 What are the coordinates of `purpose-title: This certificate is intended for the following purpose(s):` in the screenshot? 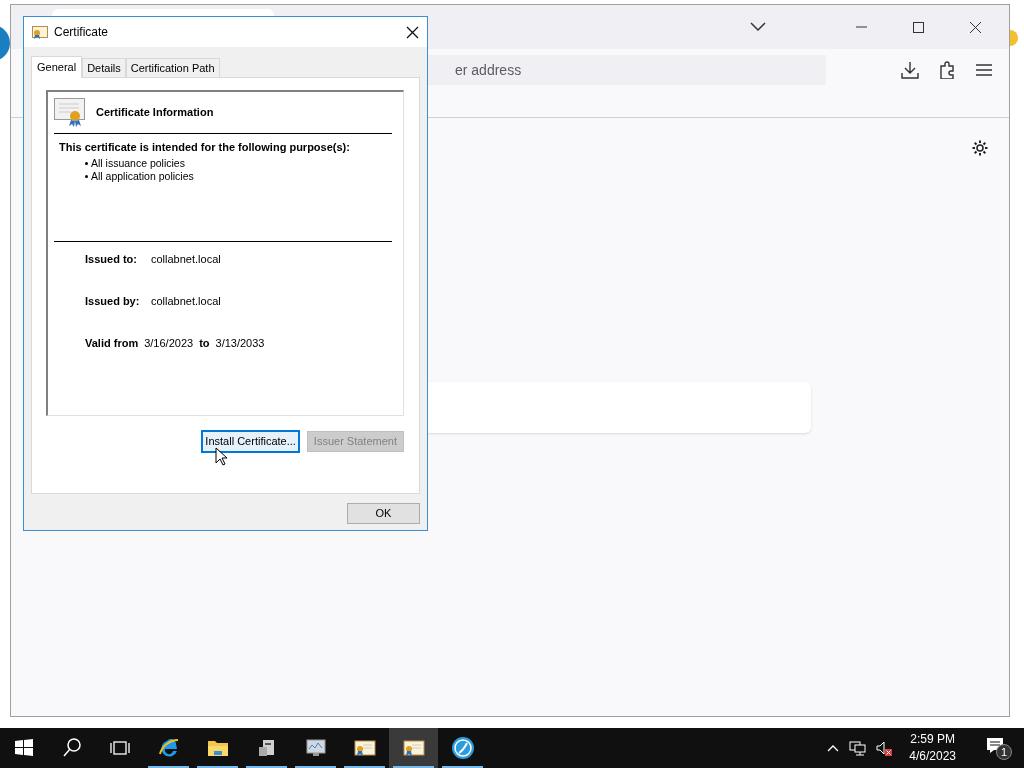 It's located at (204, 147).